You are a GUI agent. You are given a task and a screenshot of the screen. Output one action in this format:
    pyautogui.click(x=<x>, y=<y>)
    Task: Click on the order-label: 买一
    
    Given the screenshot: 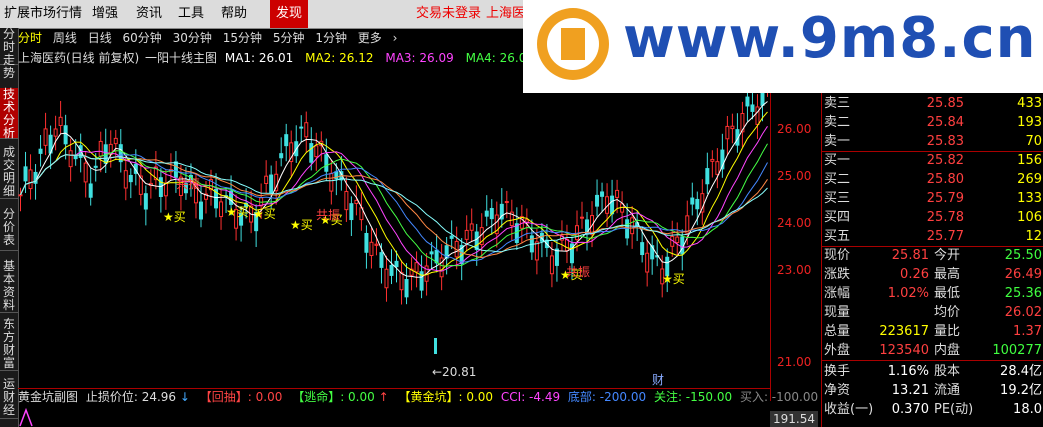 What is the action you would take?
    pyautogui.click(x=837, y=160)
    